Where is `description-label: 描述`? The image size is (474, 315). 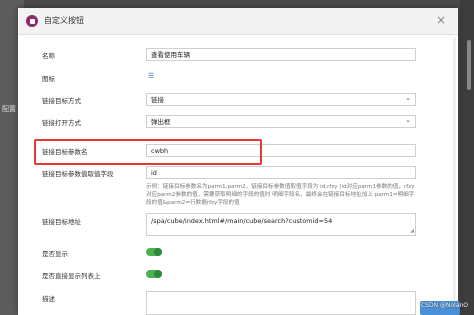 description-label: 描述 is located at coordinates (48, 299).